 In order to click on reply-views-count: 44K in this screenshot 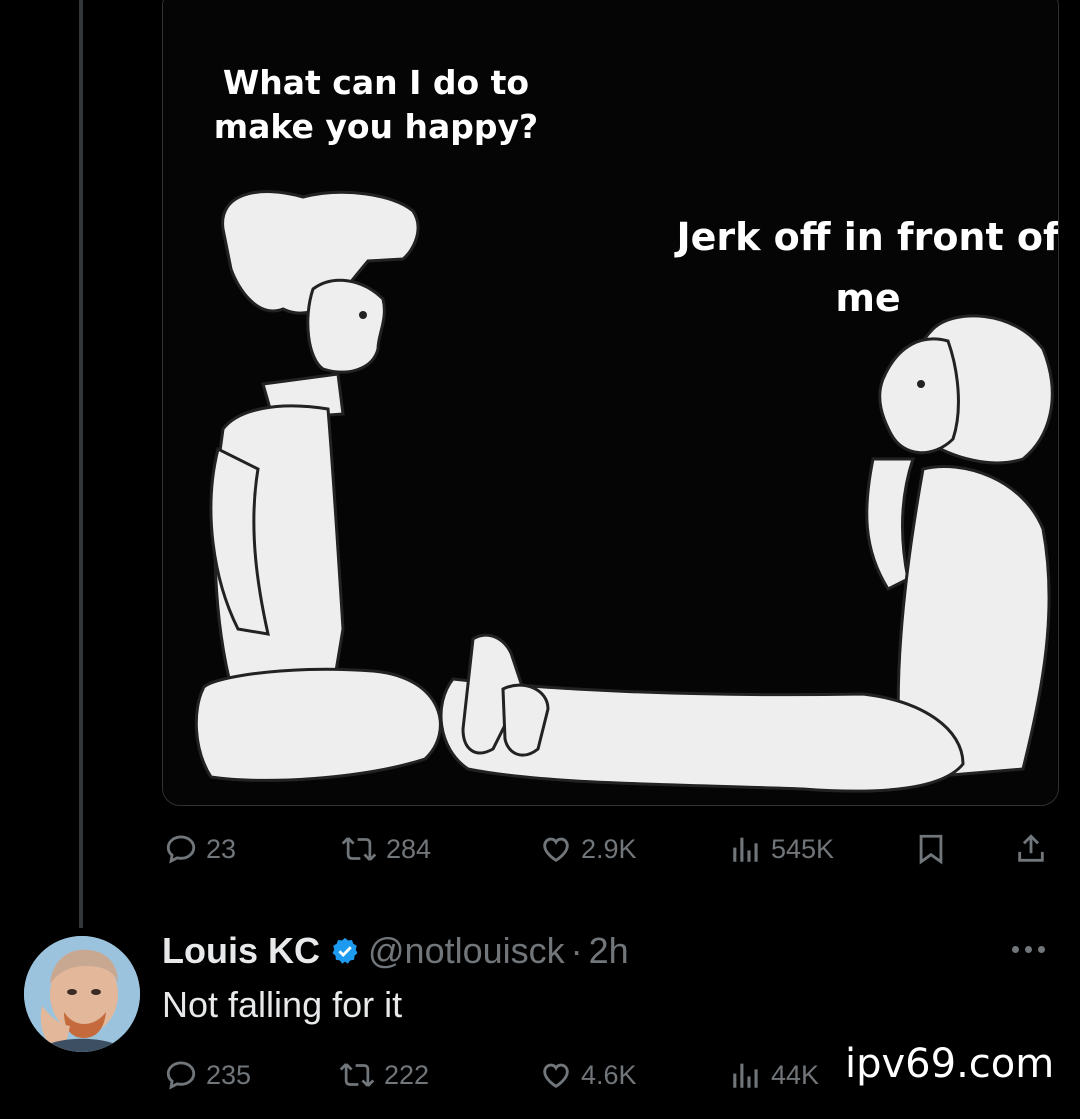, I will do `click(795, 1074)`.